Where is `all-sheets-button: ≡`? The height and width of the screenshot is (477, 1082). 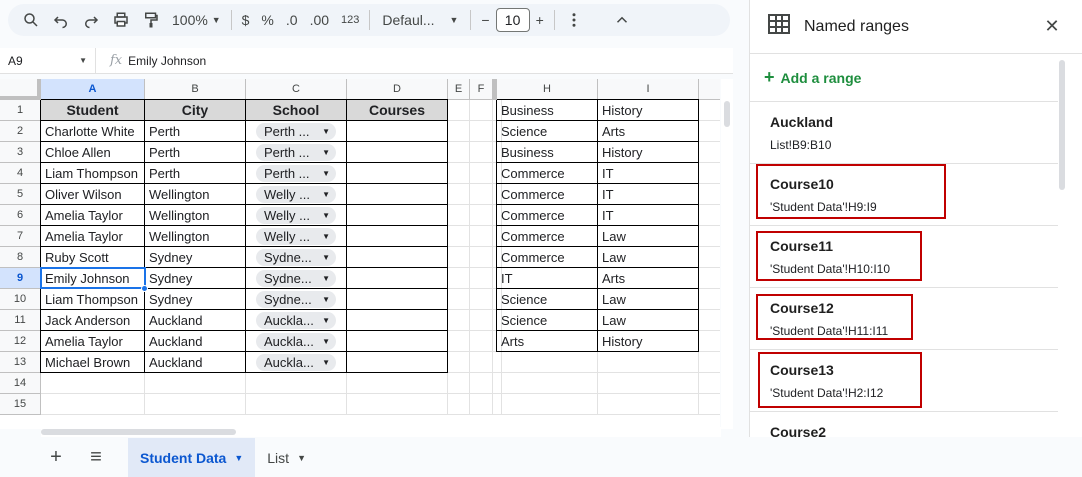
all-sheets-button: ≡ is located at coordinates (96, 458).